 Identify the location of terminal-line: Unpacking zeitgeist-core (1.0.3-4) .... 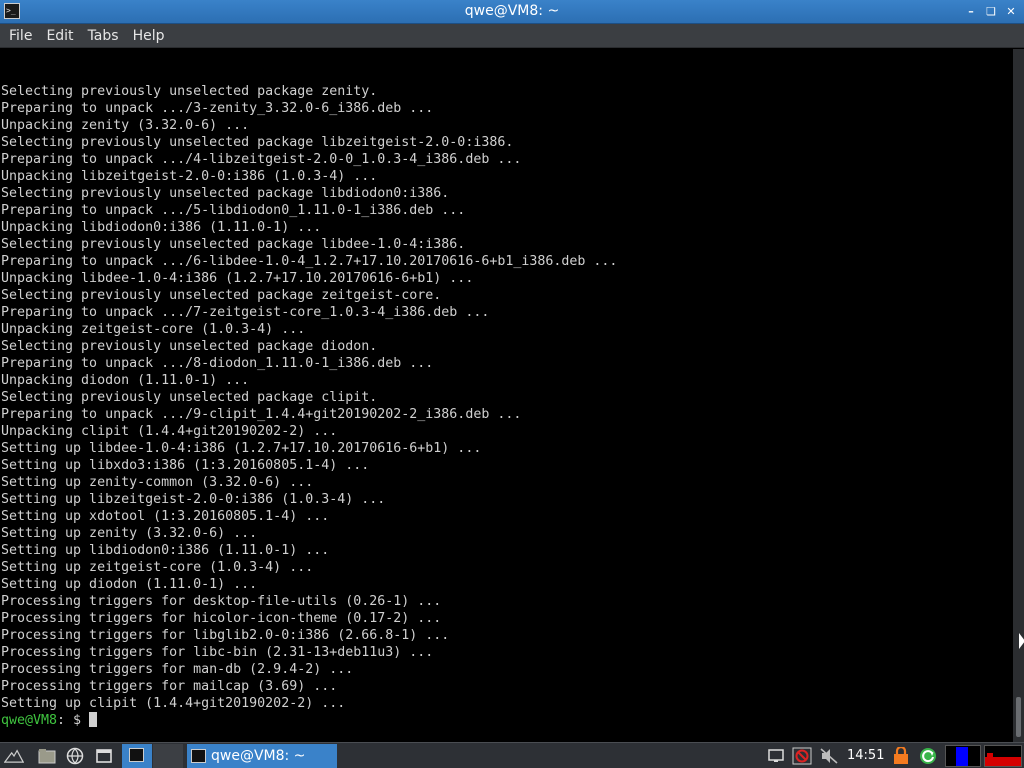
(153, 329).